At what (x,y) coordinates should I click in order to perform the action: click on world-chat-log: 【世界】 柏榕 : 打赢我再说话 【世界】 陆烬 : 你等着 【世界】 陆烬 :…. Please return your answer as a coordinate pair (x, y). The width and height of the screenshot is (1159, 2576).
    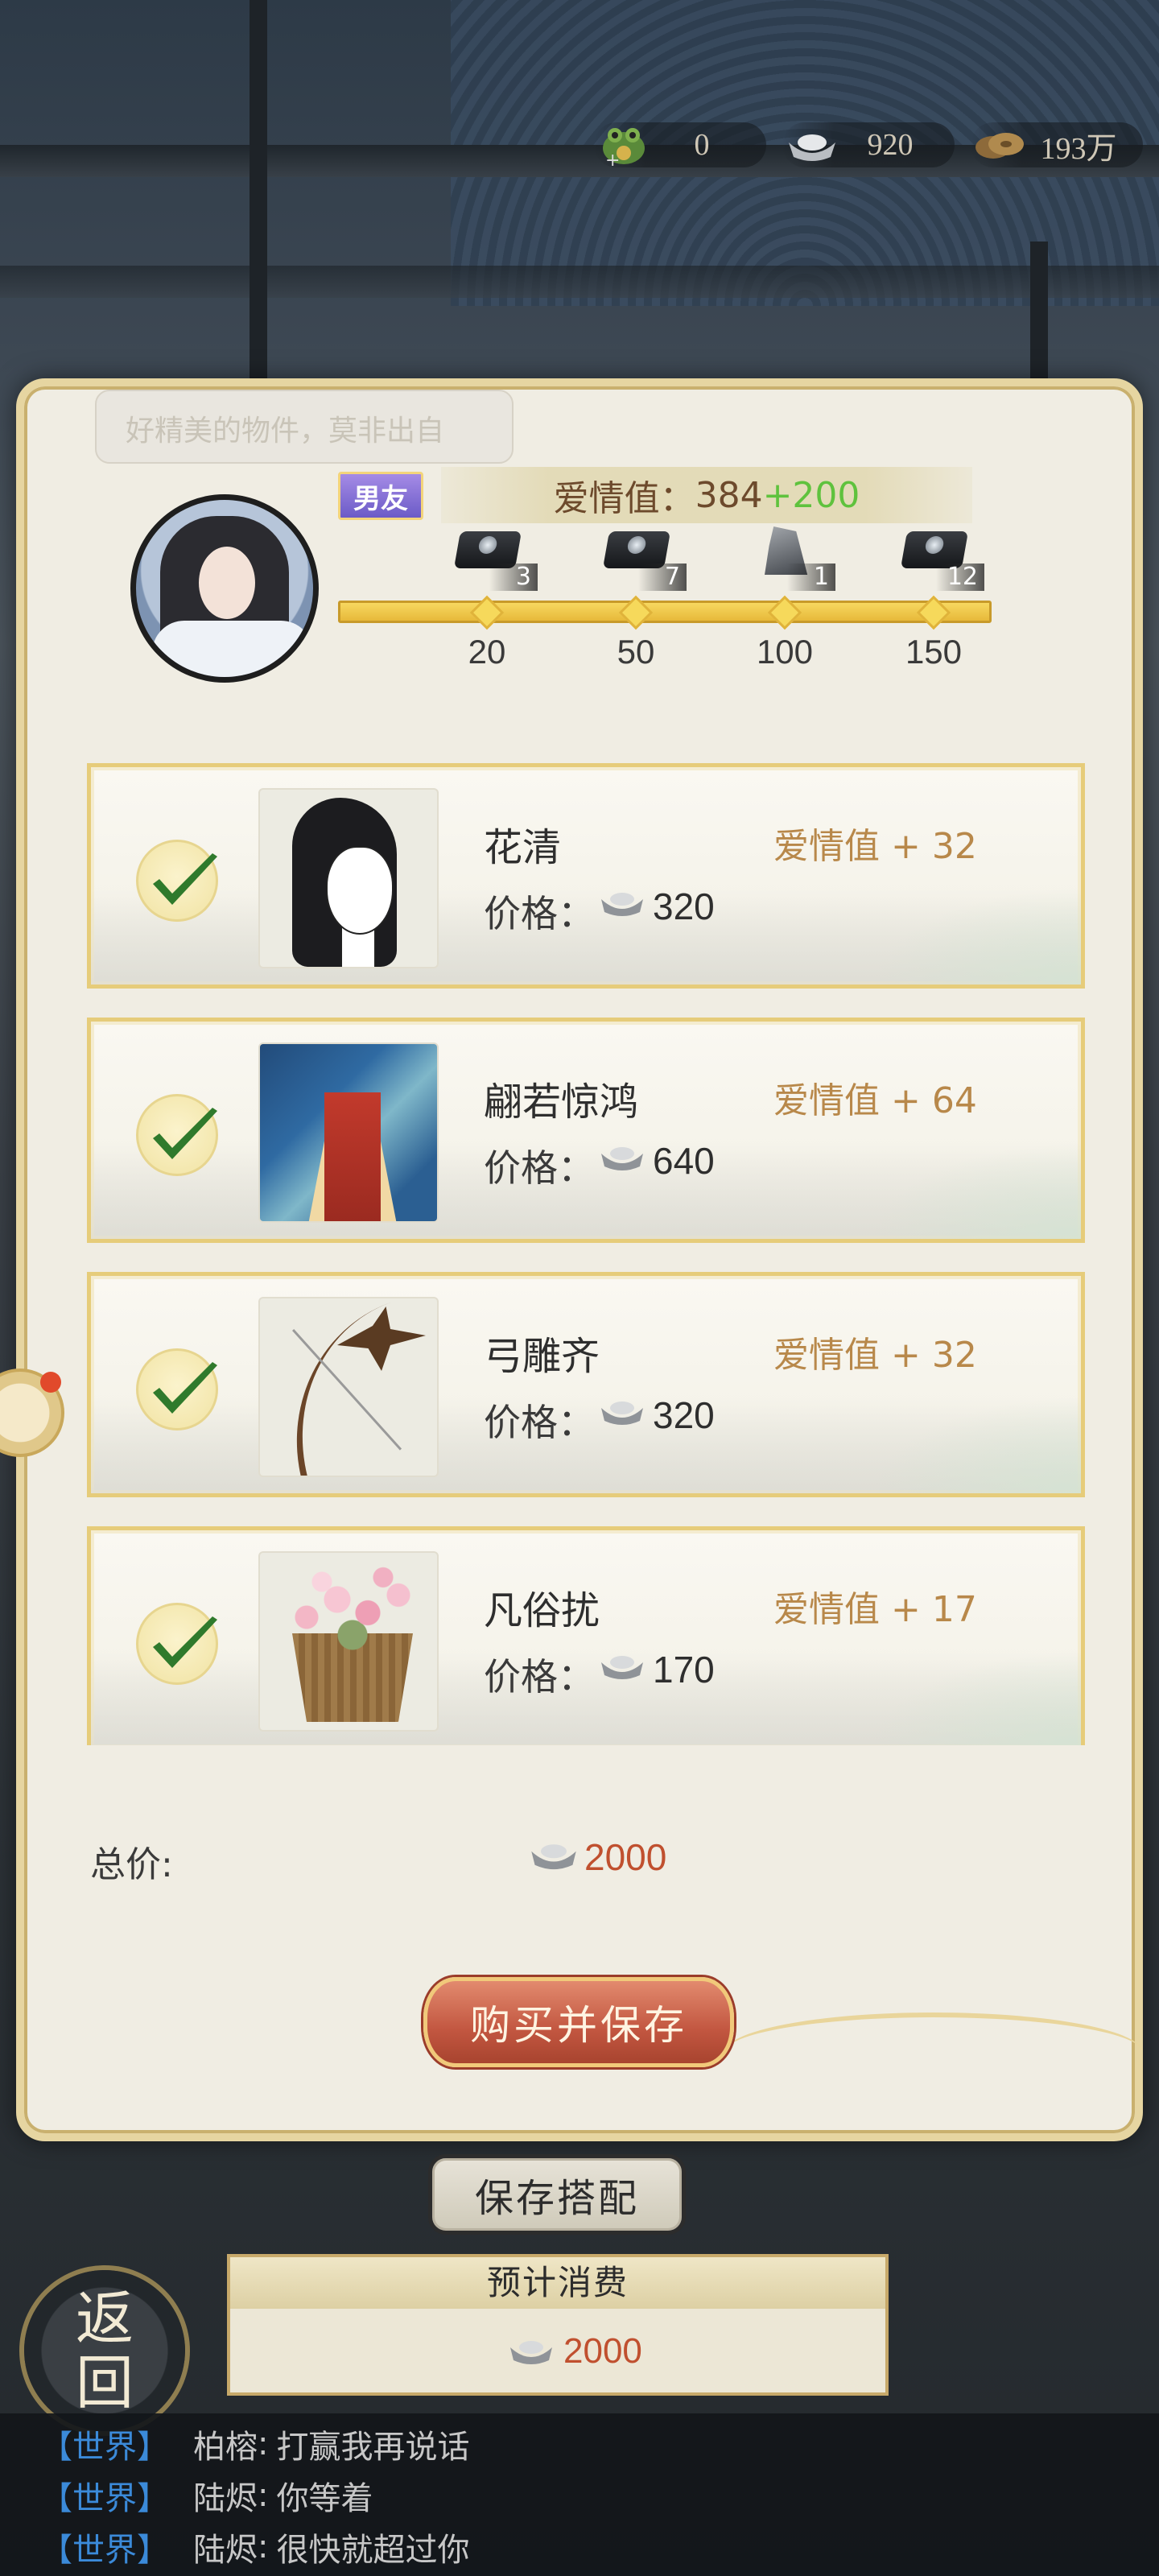
    Looking at the image, I should click on (579, 2494).